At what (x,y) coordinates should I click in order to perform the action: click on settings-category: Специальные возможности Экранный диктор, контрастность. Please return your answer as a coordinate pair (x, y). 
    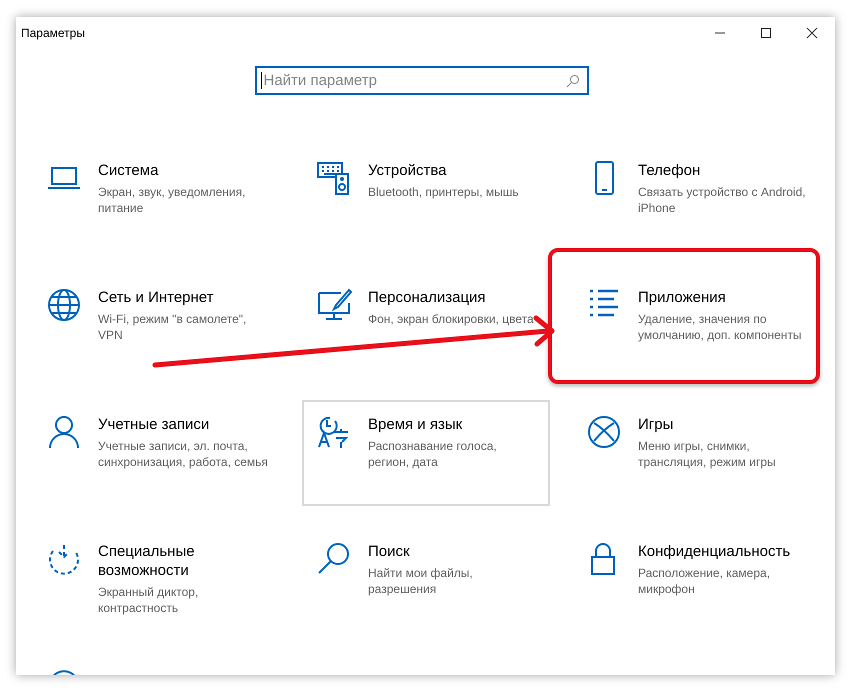
    Looking at the image, I should click on (156, 580).